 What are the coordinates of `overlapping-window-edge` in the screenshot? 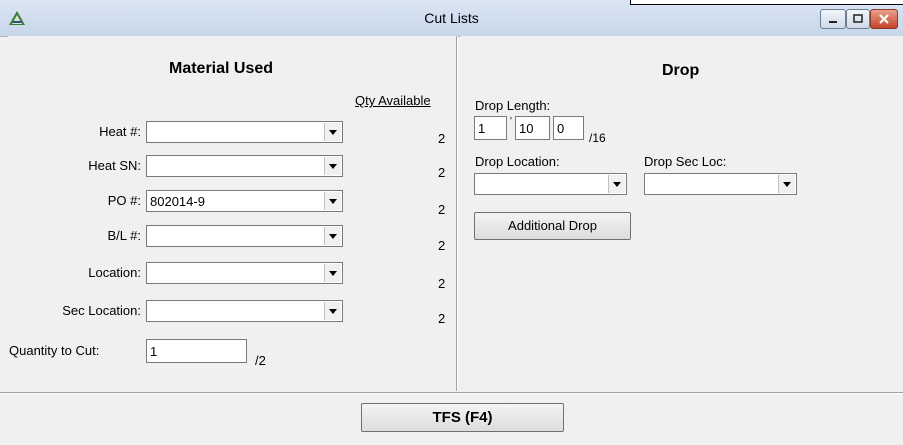 It's located at (766, 2).